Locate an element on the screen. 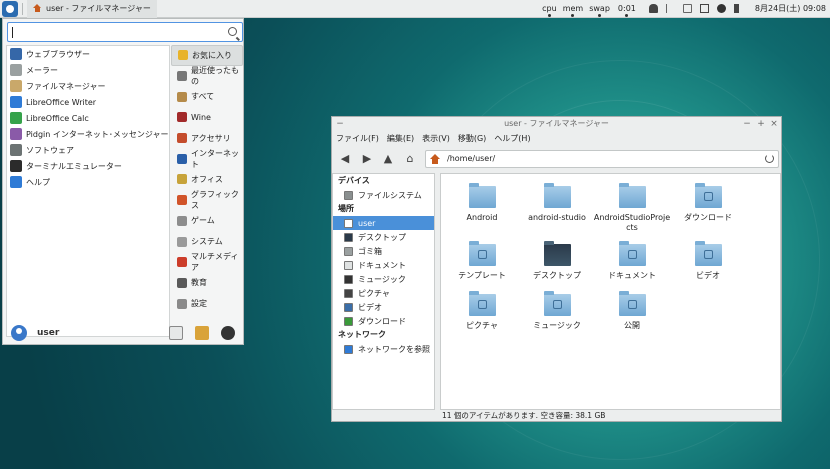 The height and width of the screenshot is (469, 830). file-item: android-studio is located at coordinates (557, 203).